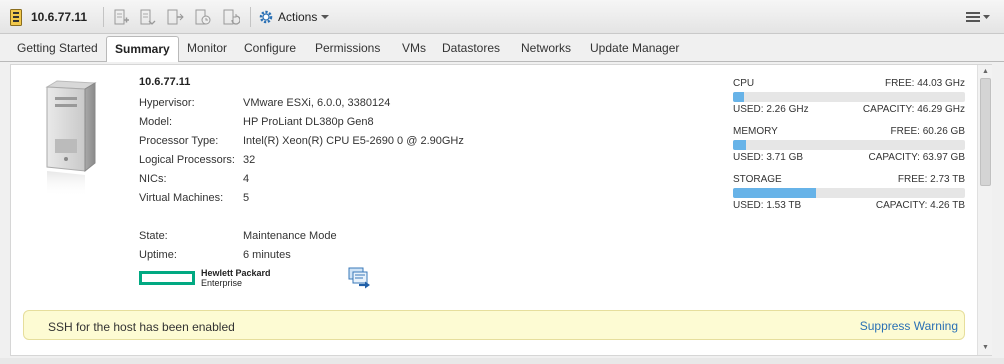  Describe the element at coordinates (308, 122) in the screenshot. I see `model-value: HP ProLiant DL380p Gen8` at that location.